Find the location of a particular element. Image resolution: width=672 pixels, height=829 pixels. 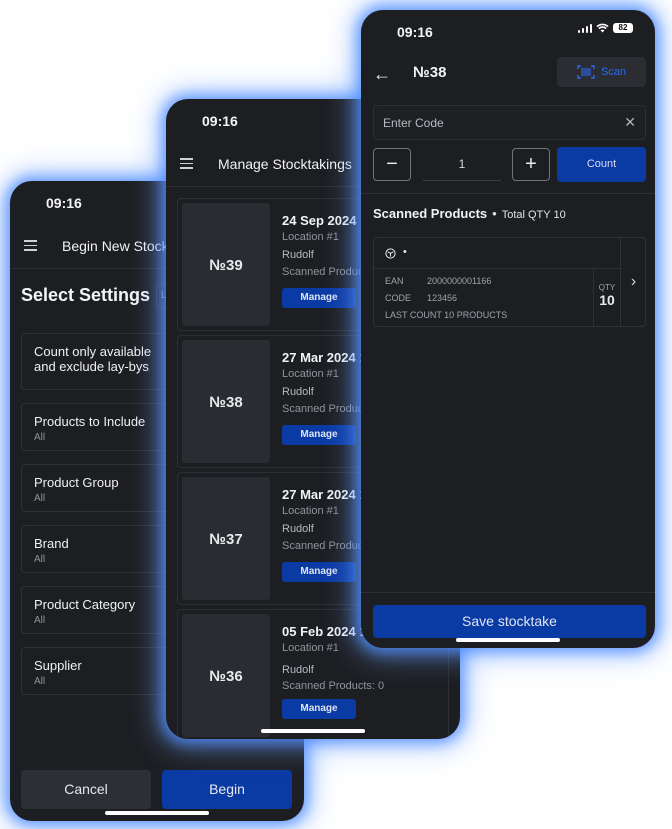

code-input-wrapper: ✕ is located at coordinates (509, 122).